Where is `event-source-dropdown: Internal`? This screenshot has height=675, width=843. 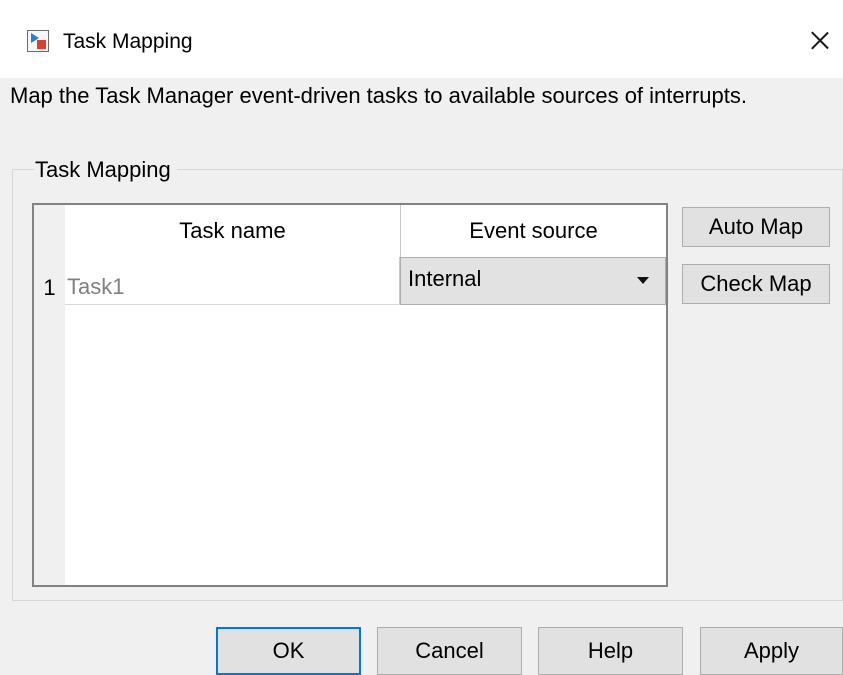
event-source-dropdown: Internal is located at coordinates (533, 281).